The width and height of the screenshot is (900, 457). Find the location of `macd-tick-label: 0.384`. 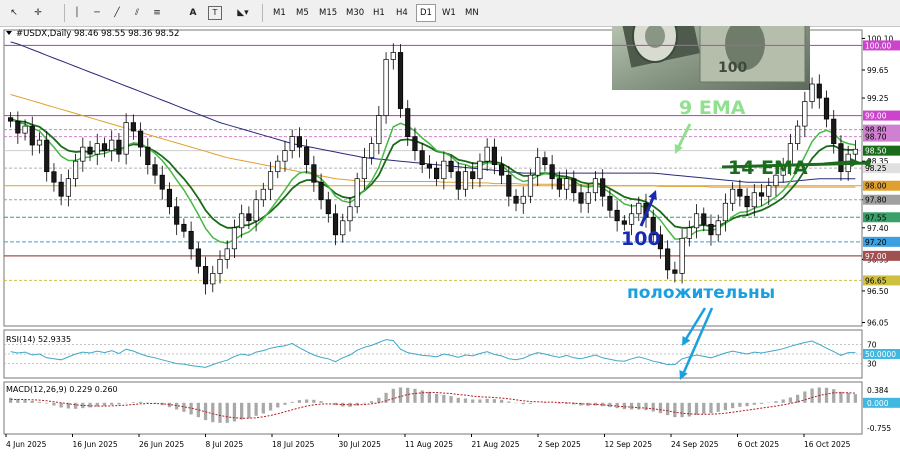

macd-tick-label: 0.384 is located at coordinates (878, 390).